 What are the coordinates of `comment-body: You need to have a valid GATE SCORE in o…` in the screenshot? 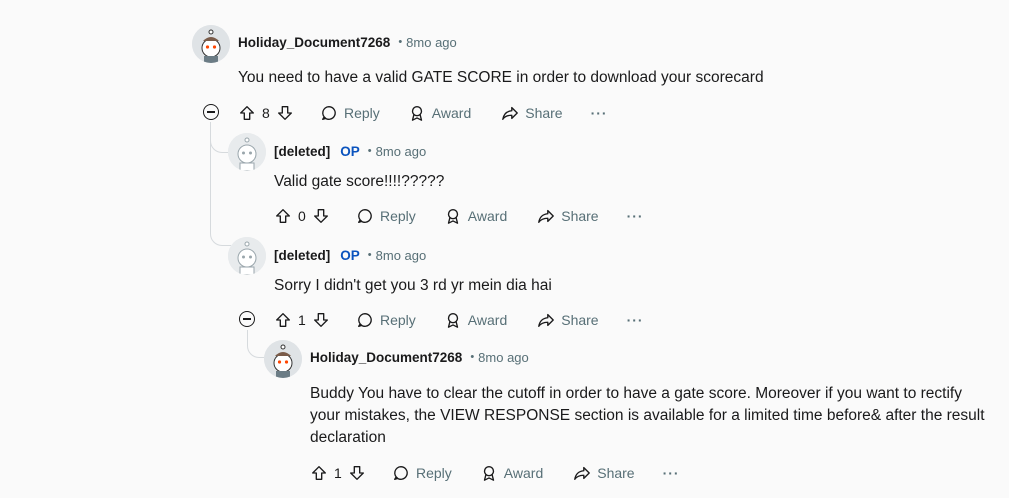 It's located at (501, 77).